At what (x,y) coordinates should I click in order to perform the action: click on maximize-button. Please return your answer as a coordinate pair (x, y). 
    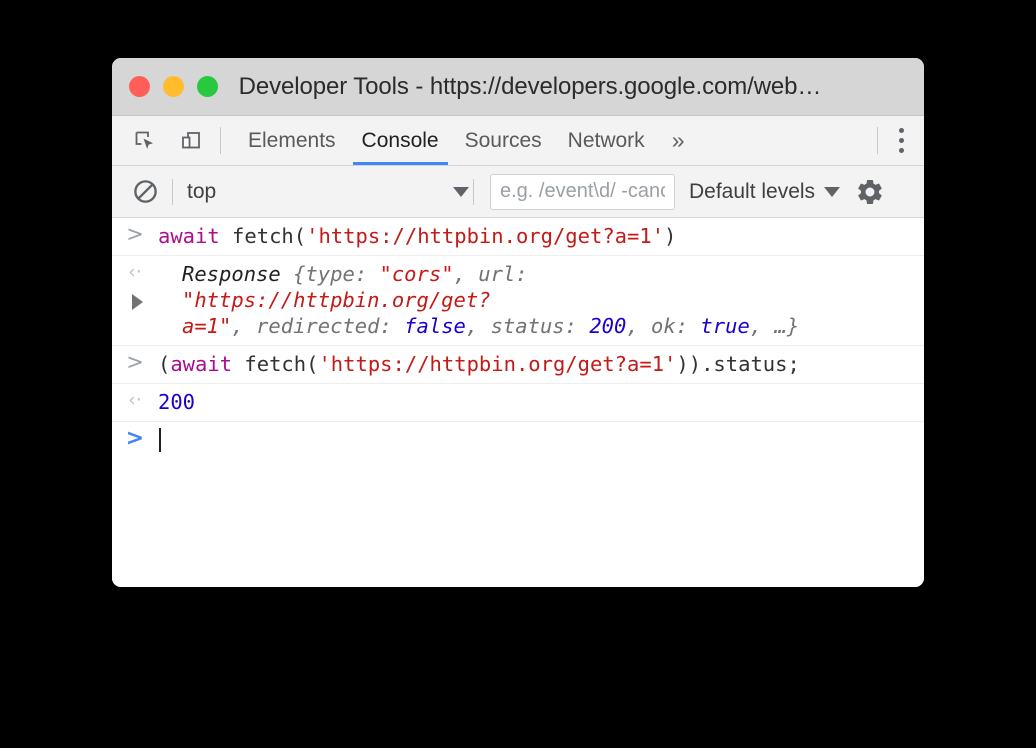
    Looking at the image, I should click on (207, 86).